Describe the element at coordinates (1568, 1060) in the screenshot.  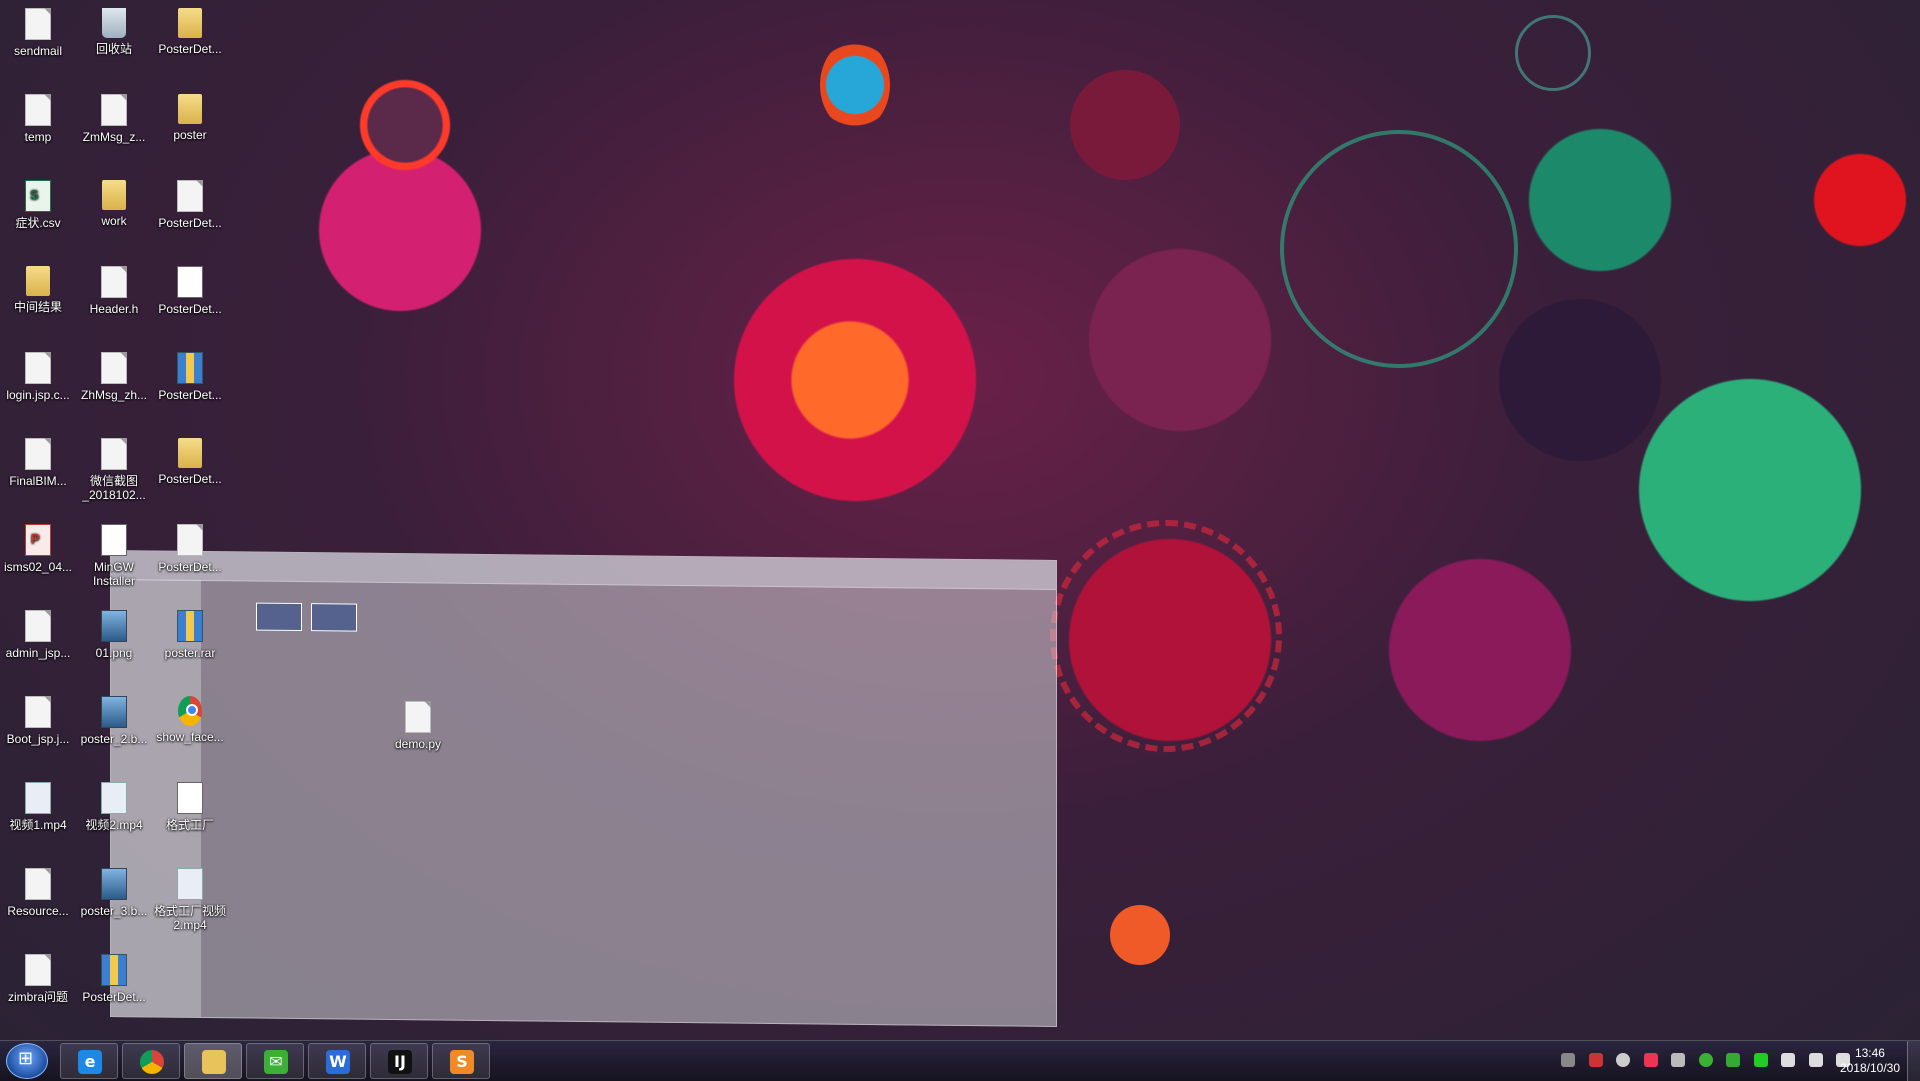
I see `tray-expand-icon` at that location.